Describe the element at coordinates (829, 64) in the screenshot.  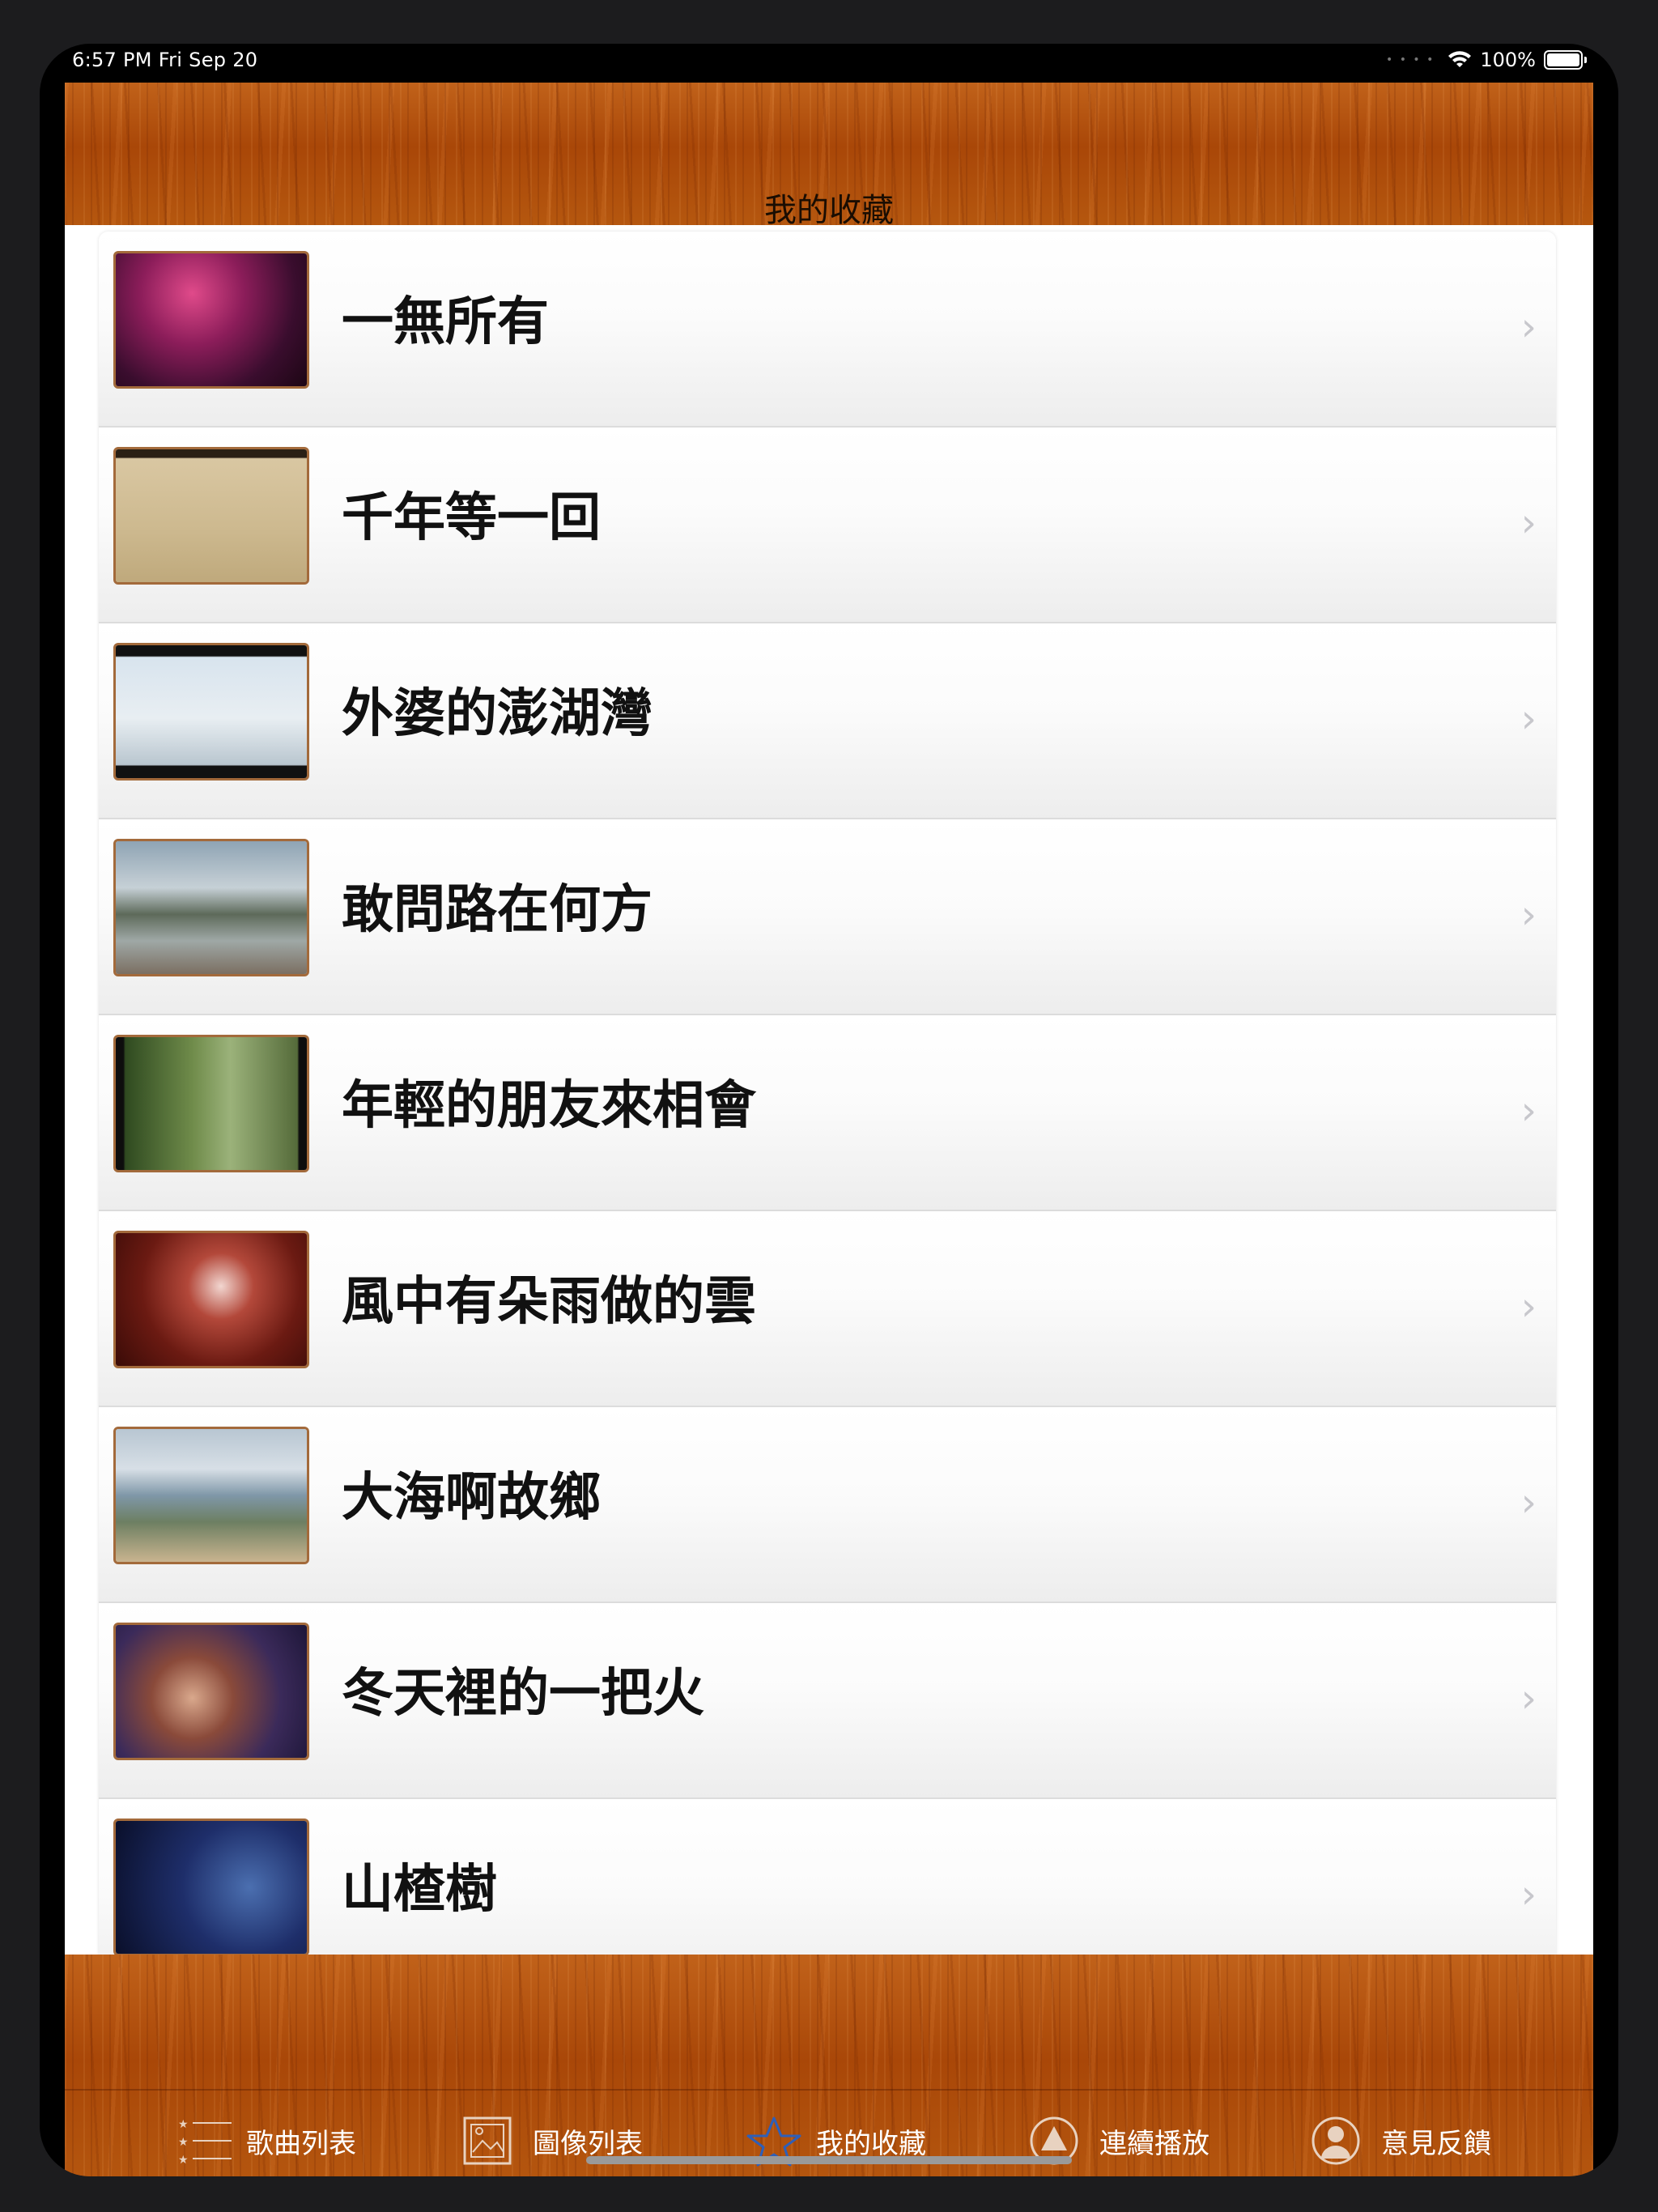
I see `status-bar: 6:57 PM Fri Sep 20 • • • • 100%` at that location.